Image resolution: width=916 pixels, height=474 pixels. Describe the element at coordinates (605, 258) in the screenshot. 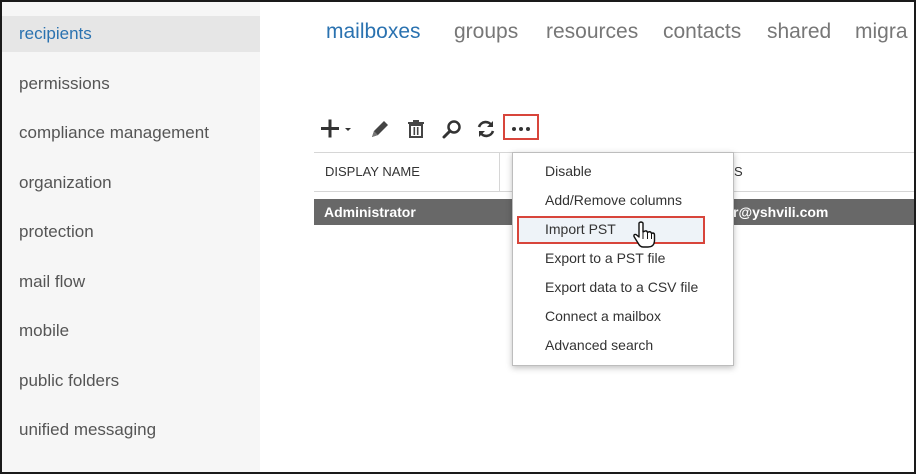

I see `menu-item-export-pst: Export to a PST file` at that location.